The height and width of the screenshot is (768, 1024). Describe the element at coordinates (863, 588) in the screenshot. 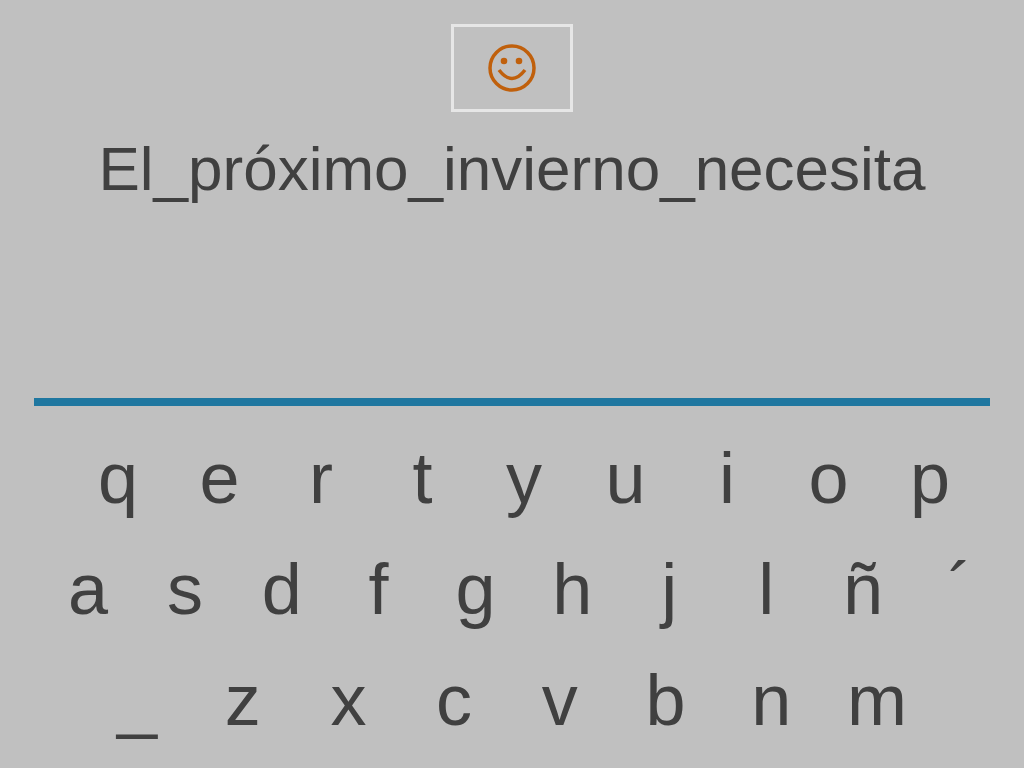

I see `key: ñ` at that location.